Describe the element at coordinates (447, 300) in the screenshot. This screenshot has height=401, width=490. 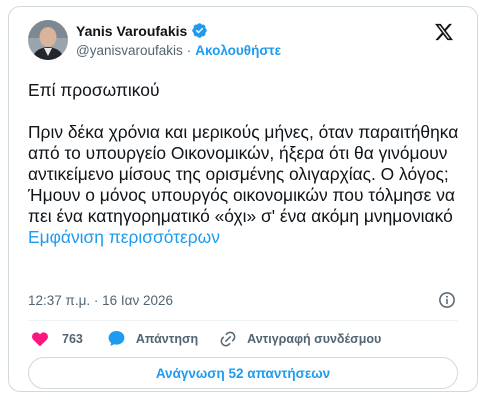
I see `info-icon` at that location.